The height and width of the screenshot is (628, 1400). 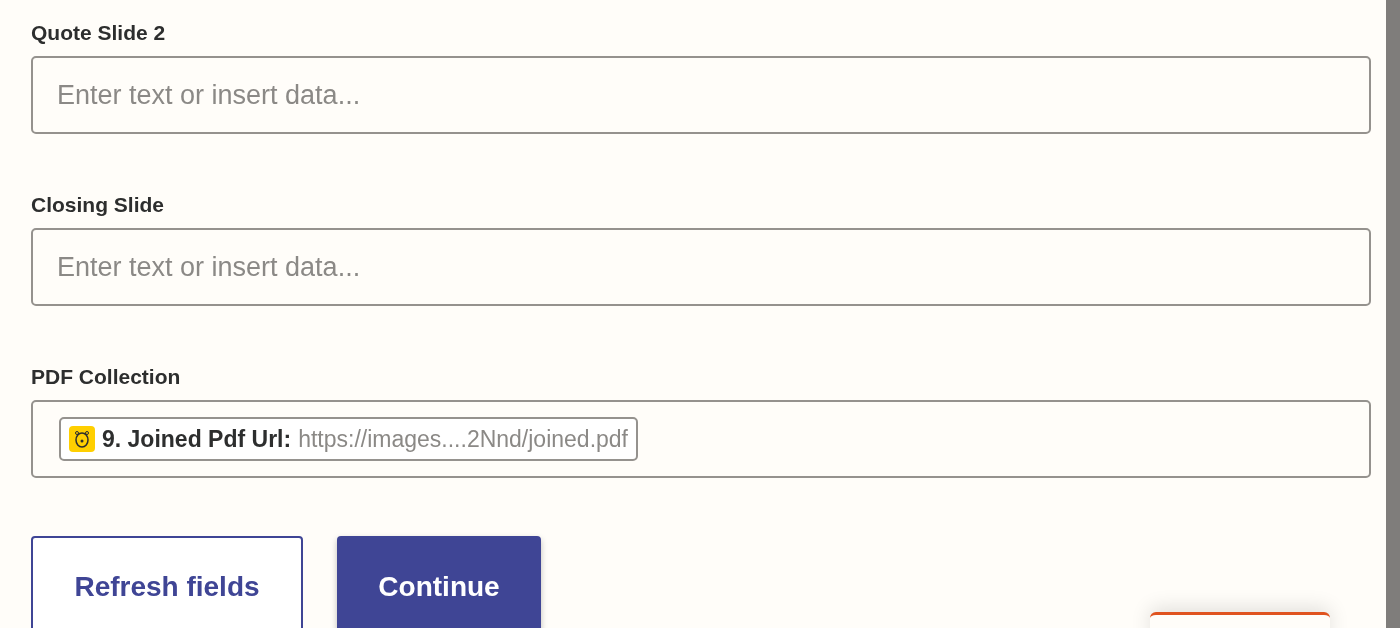 I want to click on input-field: 9. Joined Pdf Url: https://images....2Nnd/joined.pdf, so click(x=701, y=439).